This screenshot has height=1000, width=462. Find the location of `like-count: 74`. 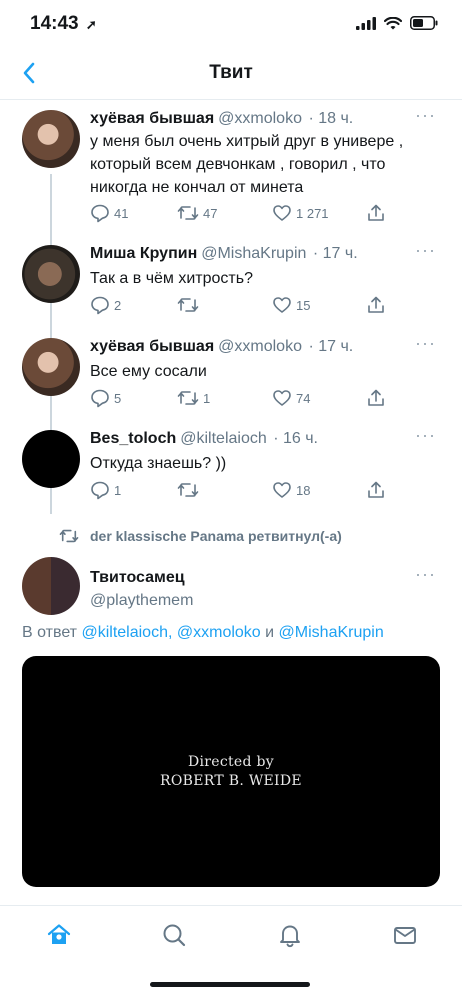

like-count: 74 is located at coordinates (303, 398).